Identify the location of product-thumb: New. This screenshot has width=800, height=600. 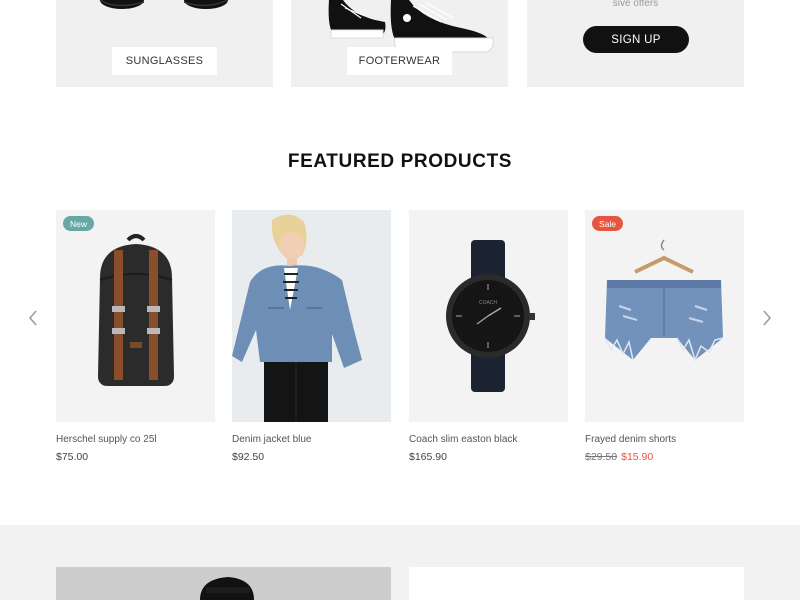
(135, 316).